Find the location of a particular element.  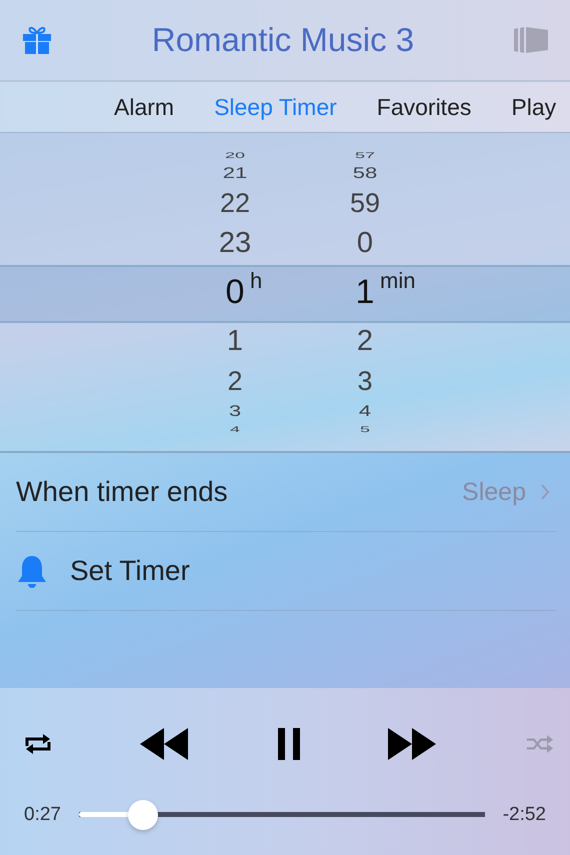

app-title: Romantic Music 3 is located at coordinates (283, 40).